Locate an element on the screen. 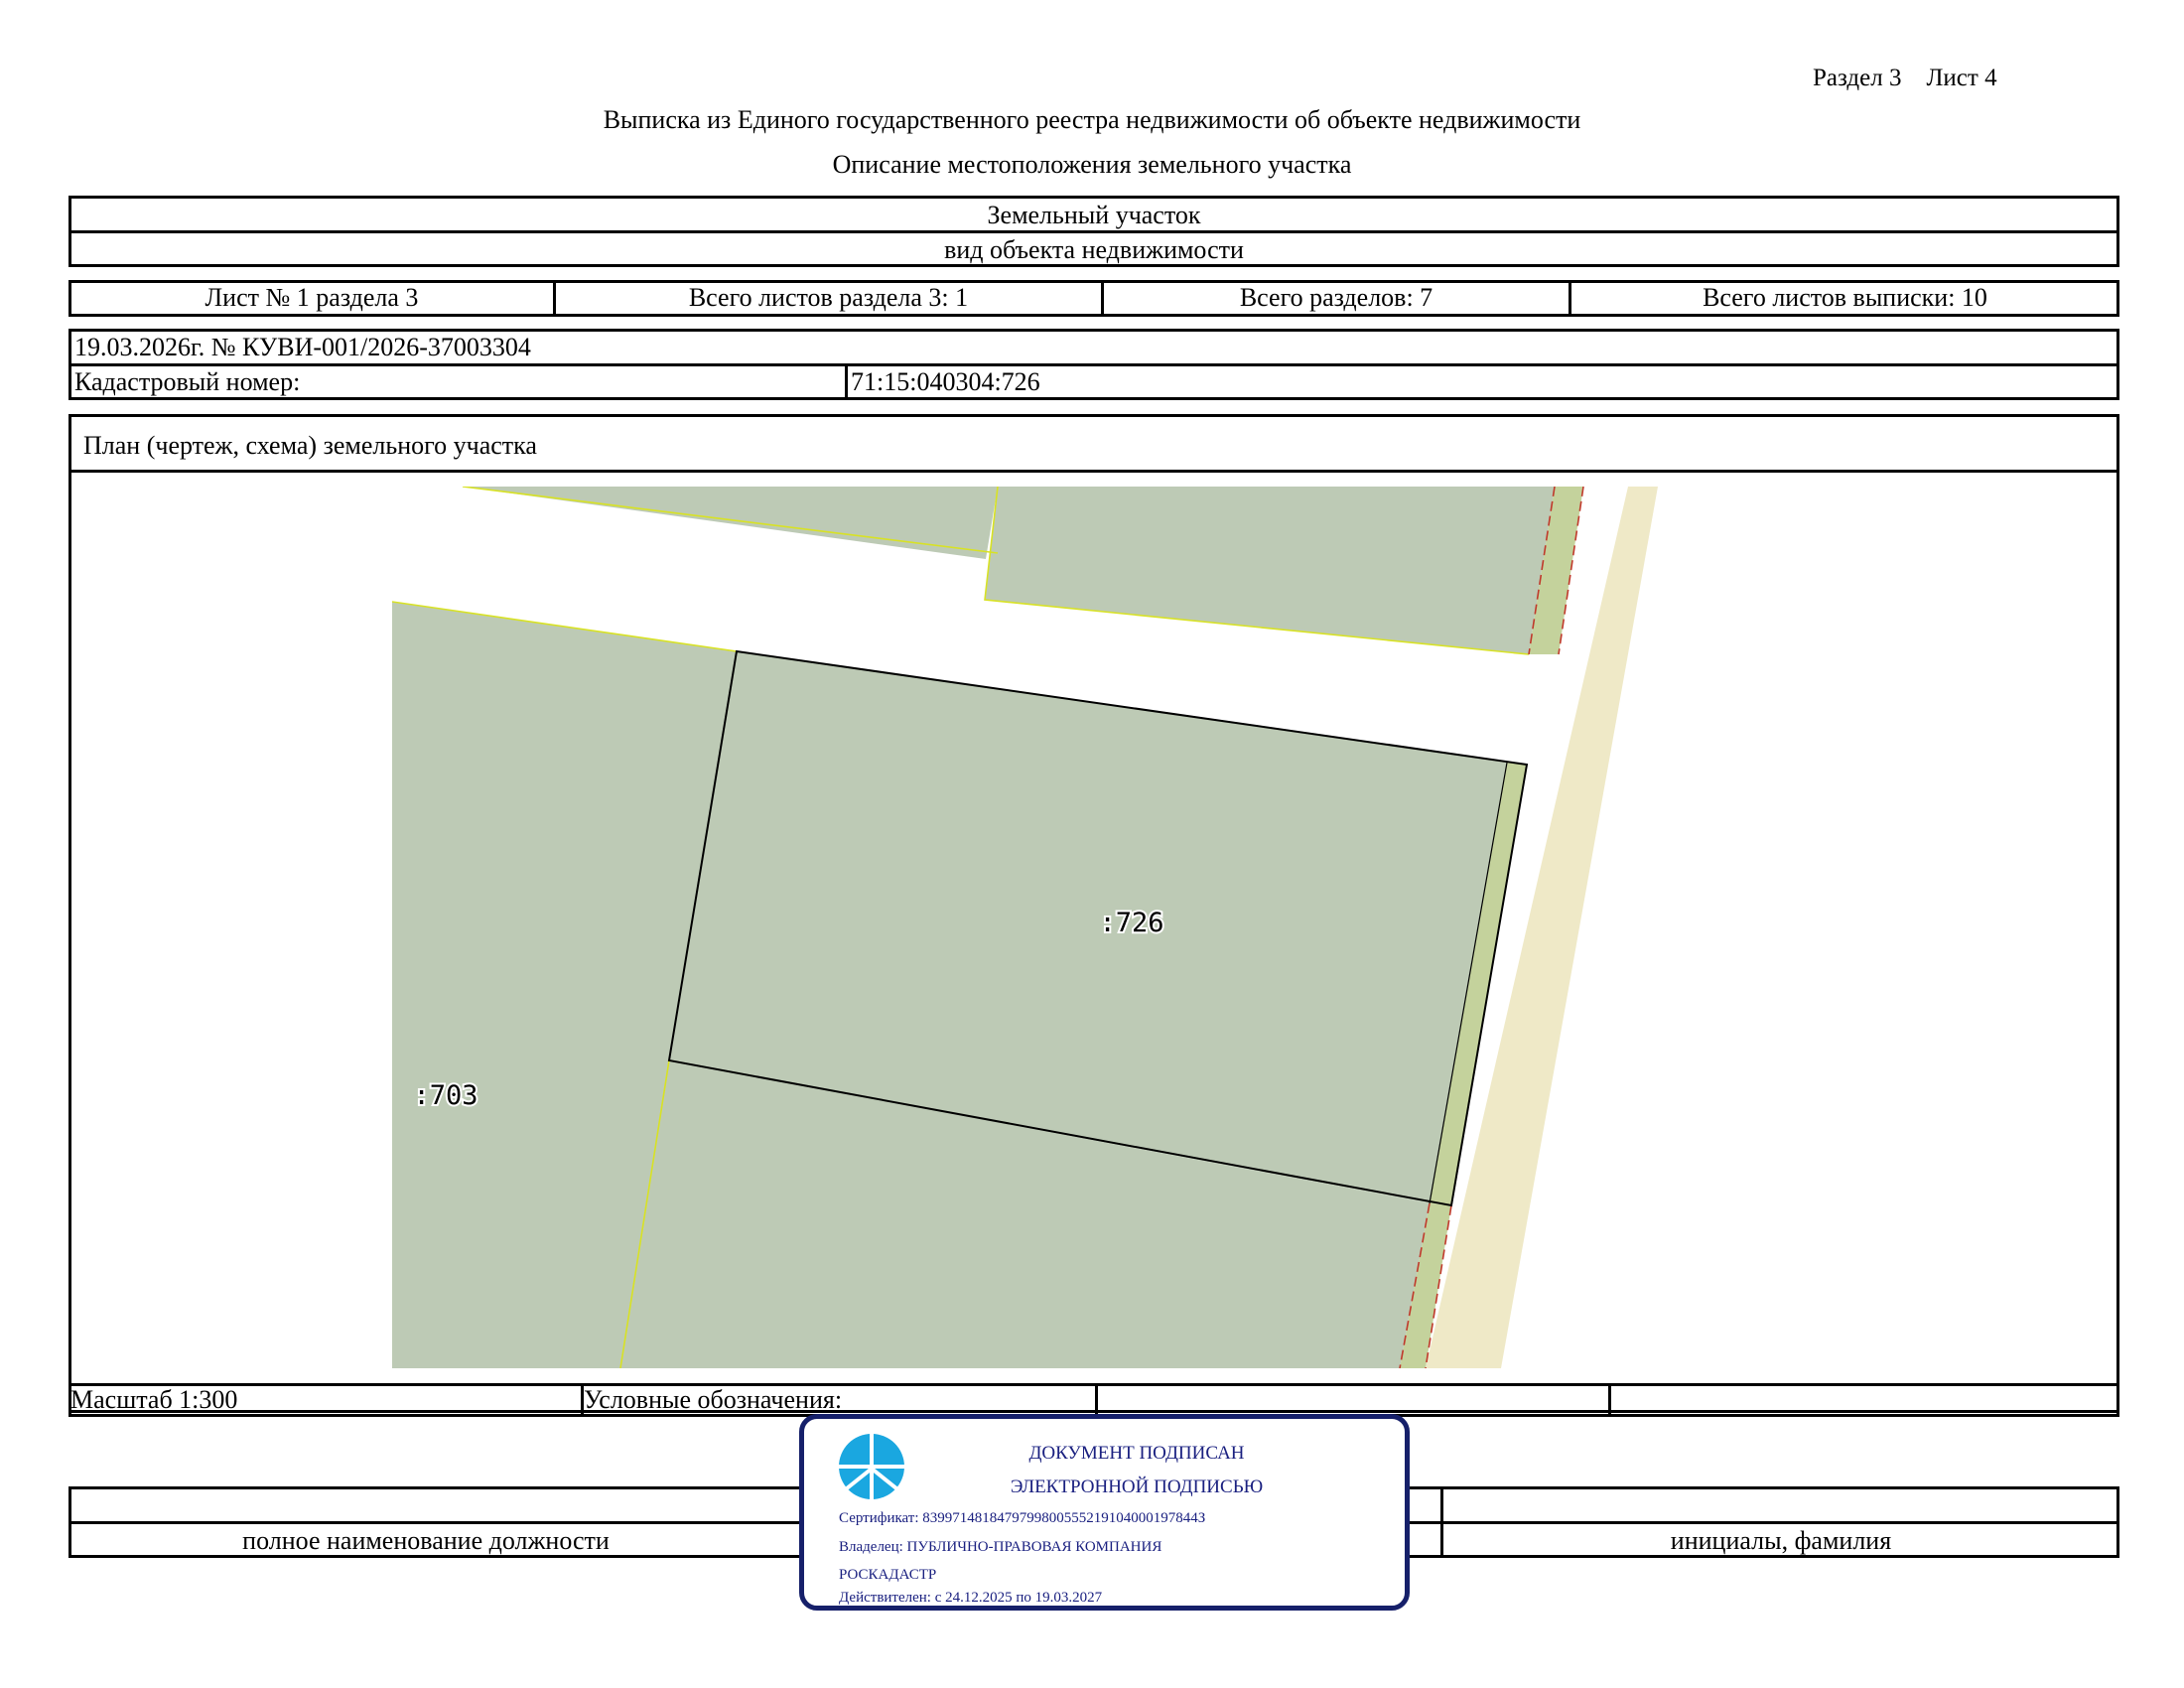 Image resolution: width=2184 pixels, height=1688 pixels. stamp-owner: Владелец: ПУБЛИЧНО-ПРАВОВАЯ КОМПАНИЯ is located at coordinates (1000, 1547).